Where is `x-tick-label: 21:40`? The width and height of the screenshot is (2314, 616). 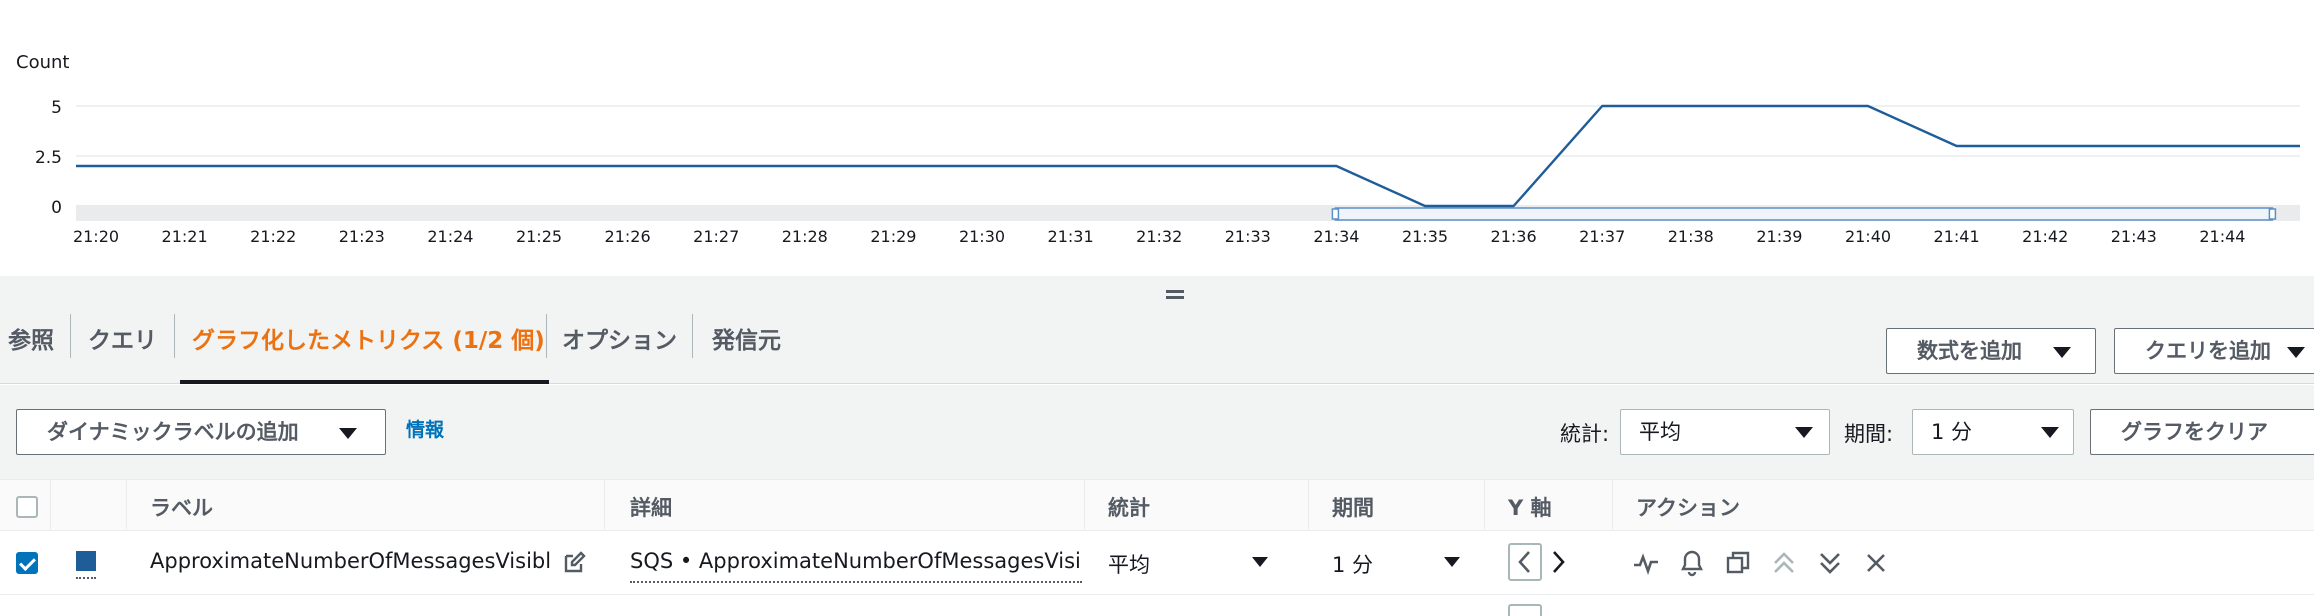 x-tick-label: 21:40 is located at coordinates (1868, 236).